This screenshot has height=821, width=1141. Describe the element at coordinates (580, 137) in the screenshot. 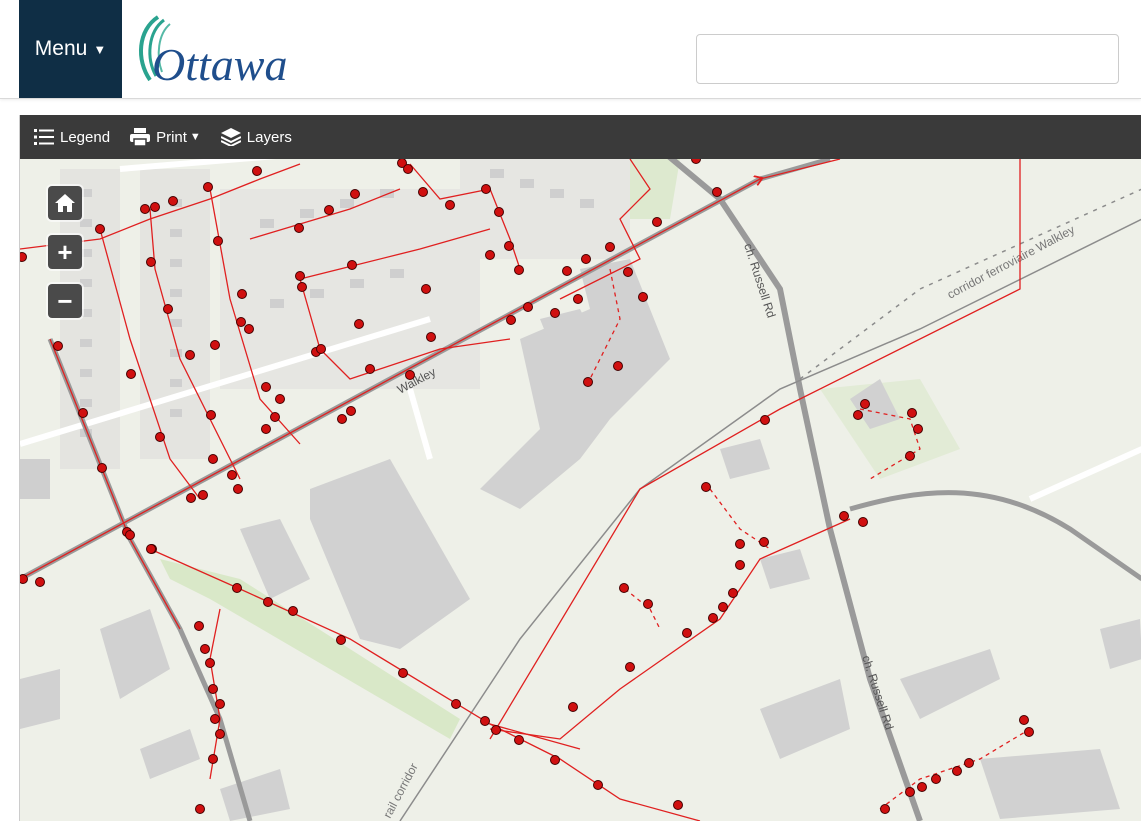

I see `map-toolbar: Legend Print ▼ Layers` at that location.